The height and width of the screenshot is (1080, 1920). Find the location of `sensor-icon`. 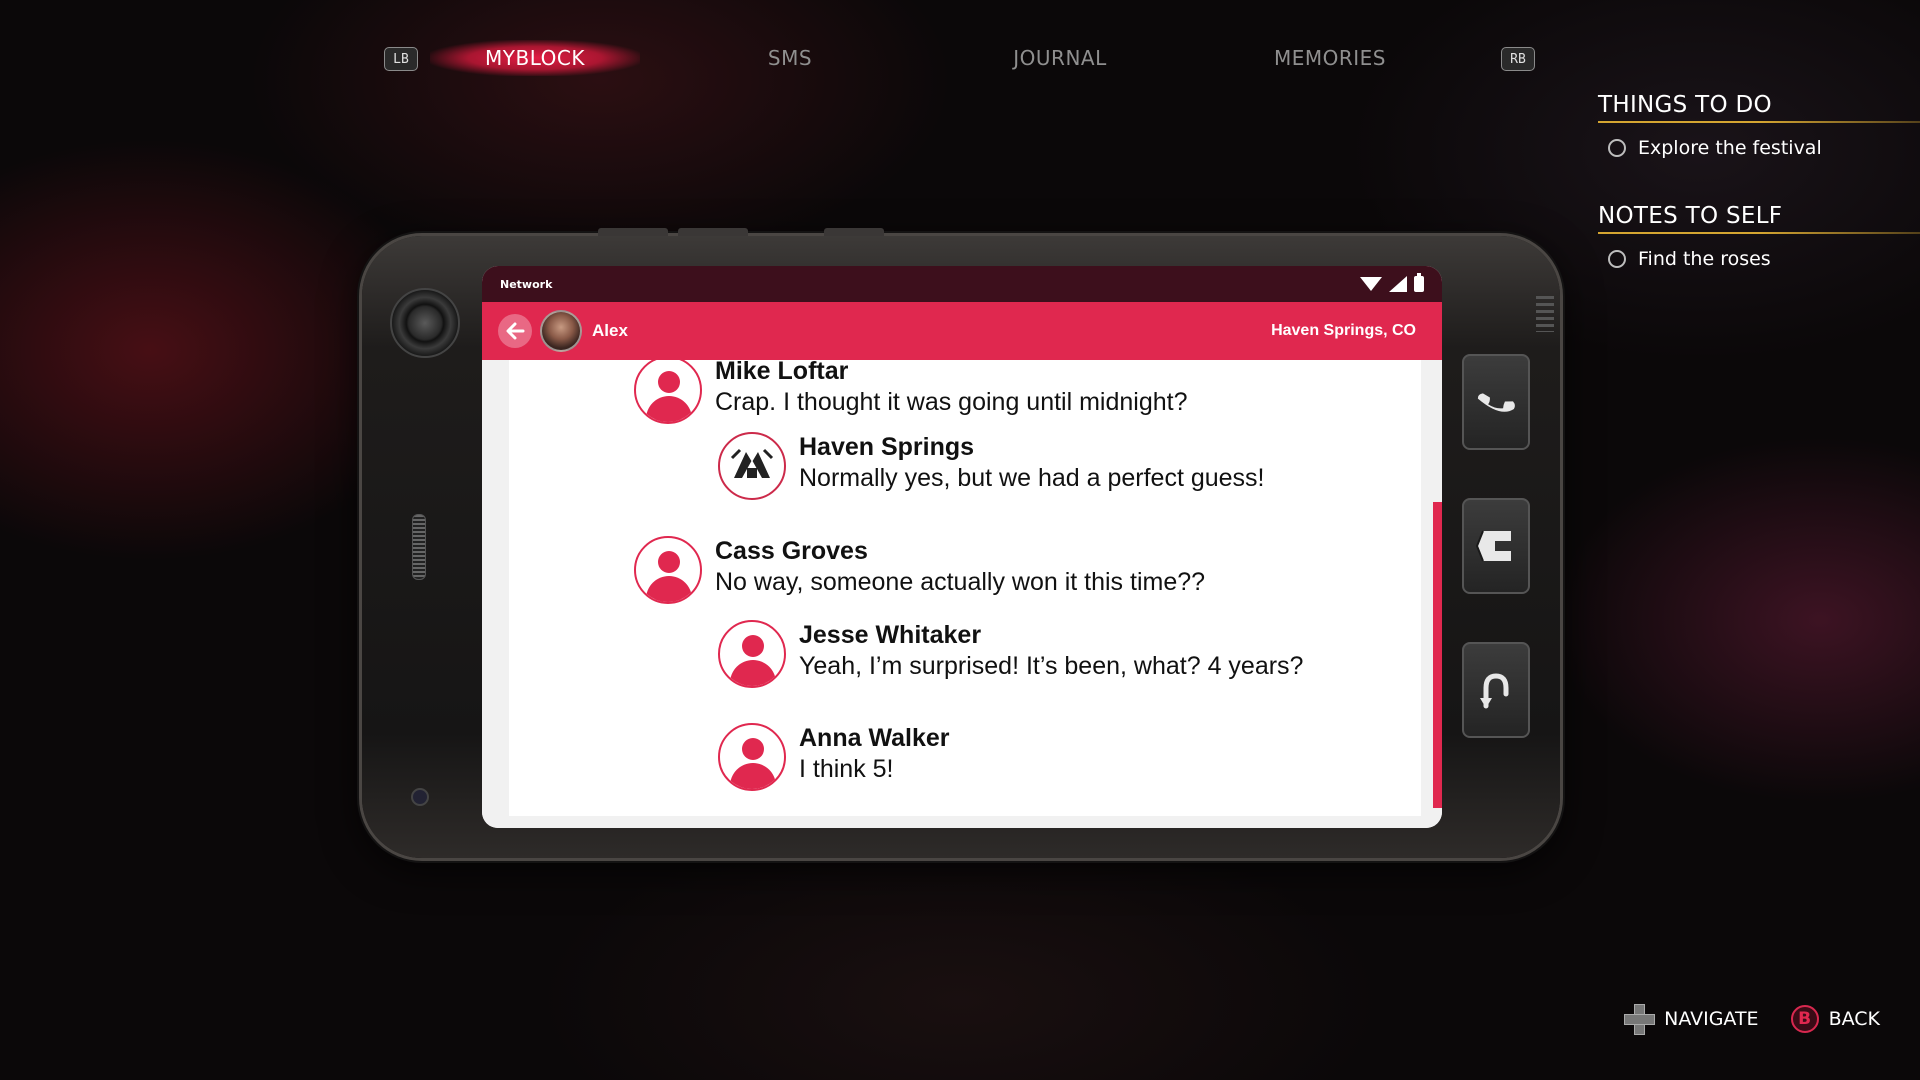

sensor-icon is located at coordinates (420, 797).